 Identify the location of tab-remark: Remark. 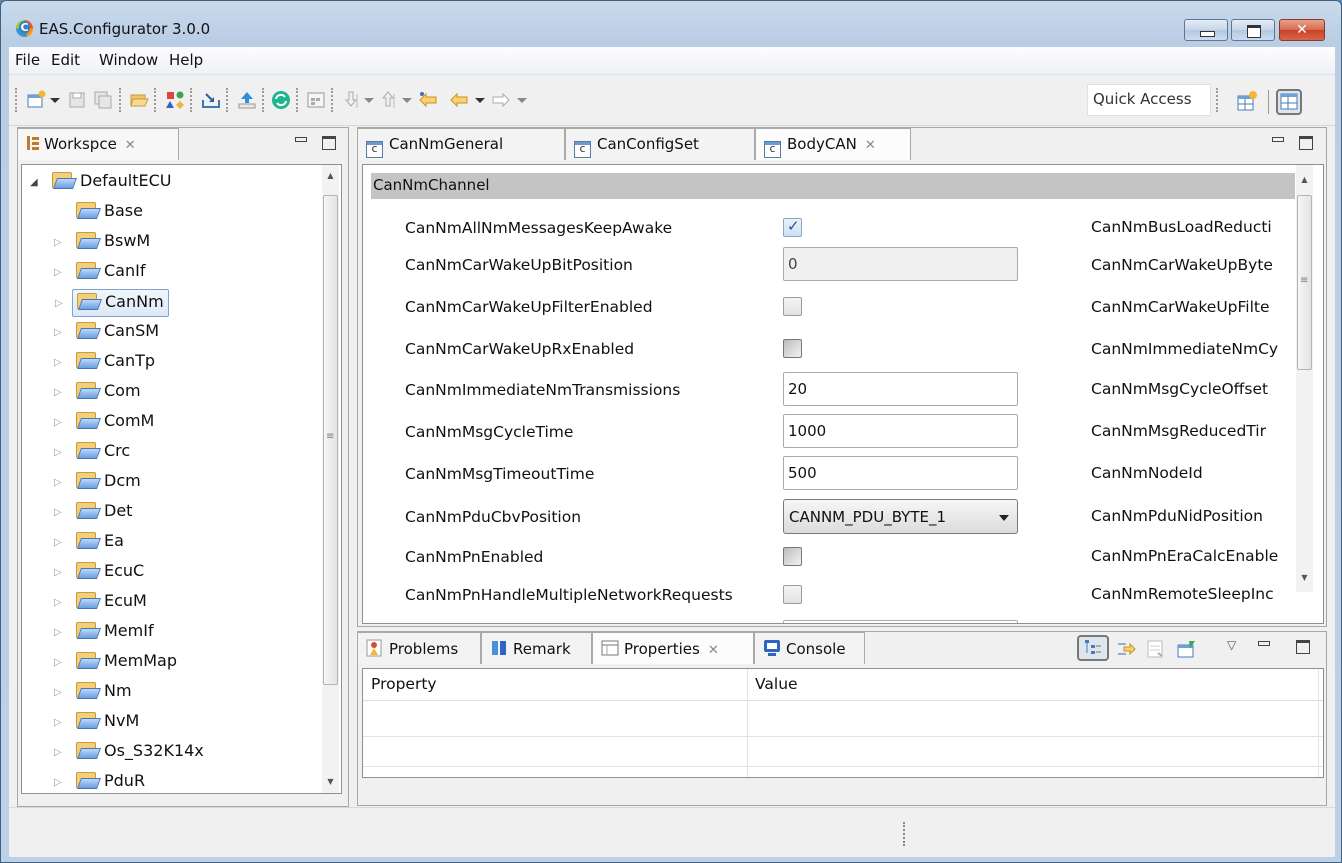
(536, 648).